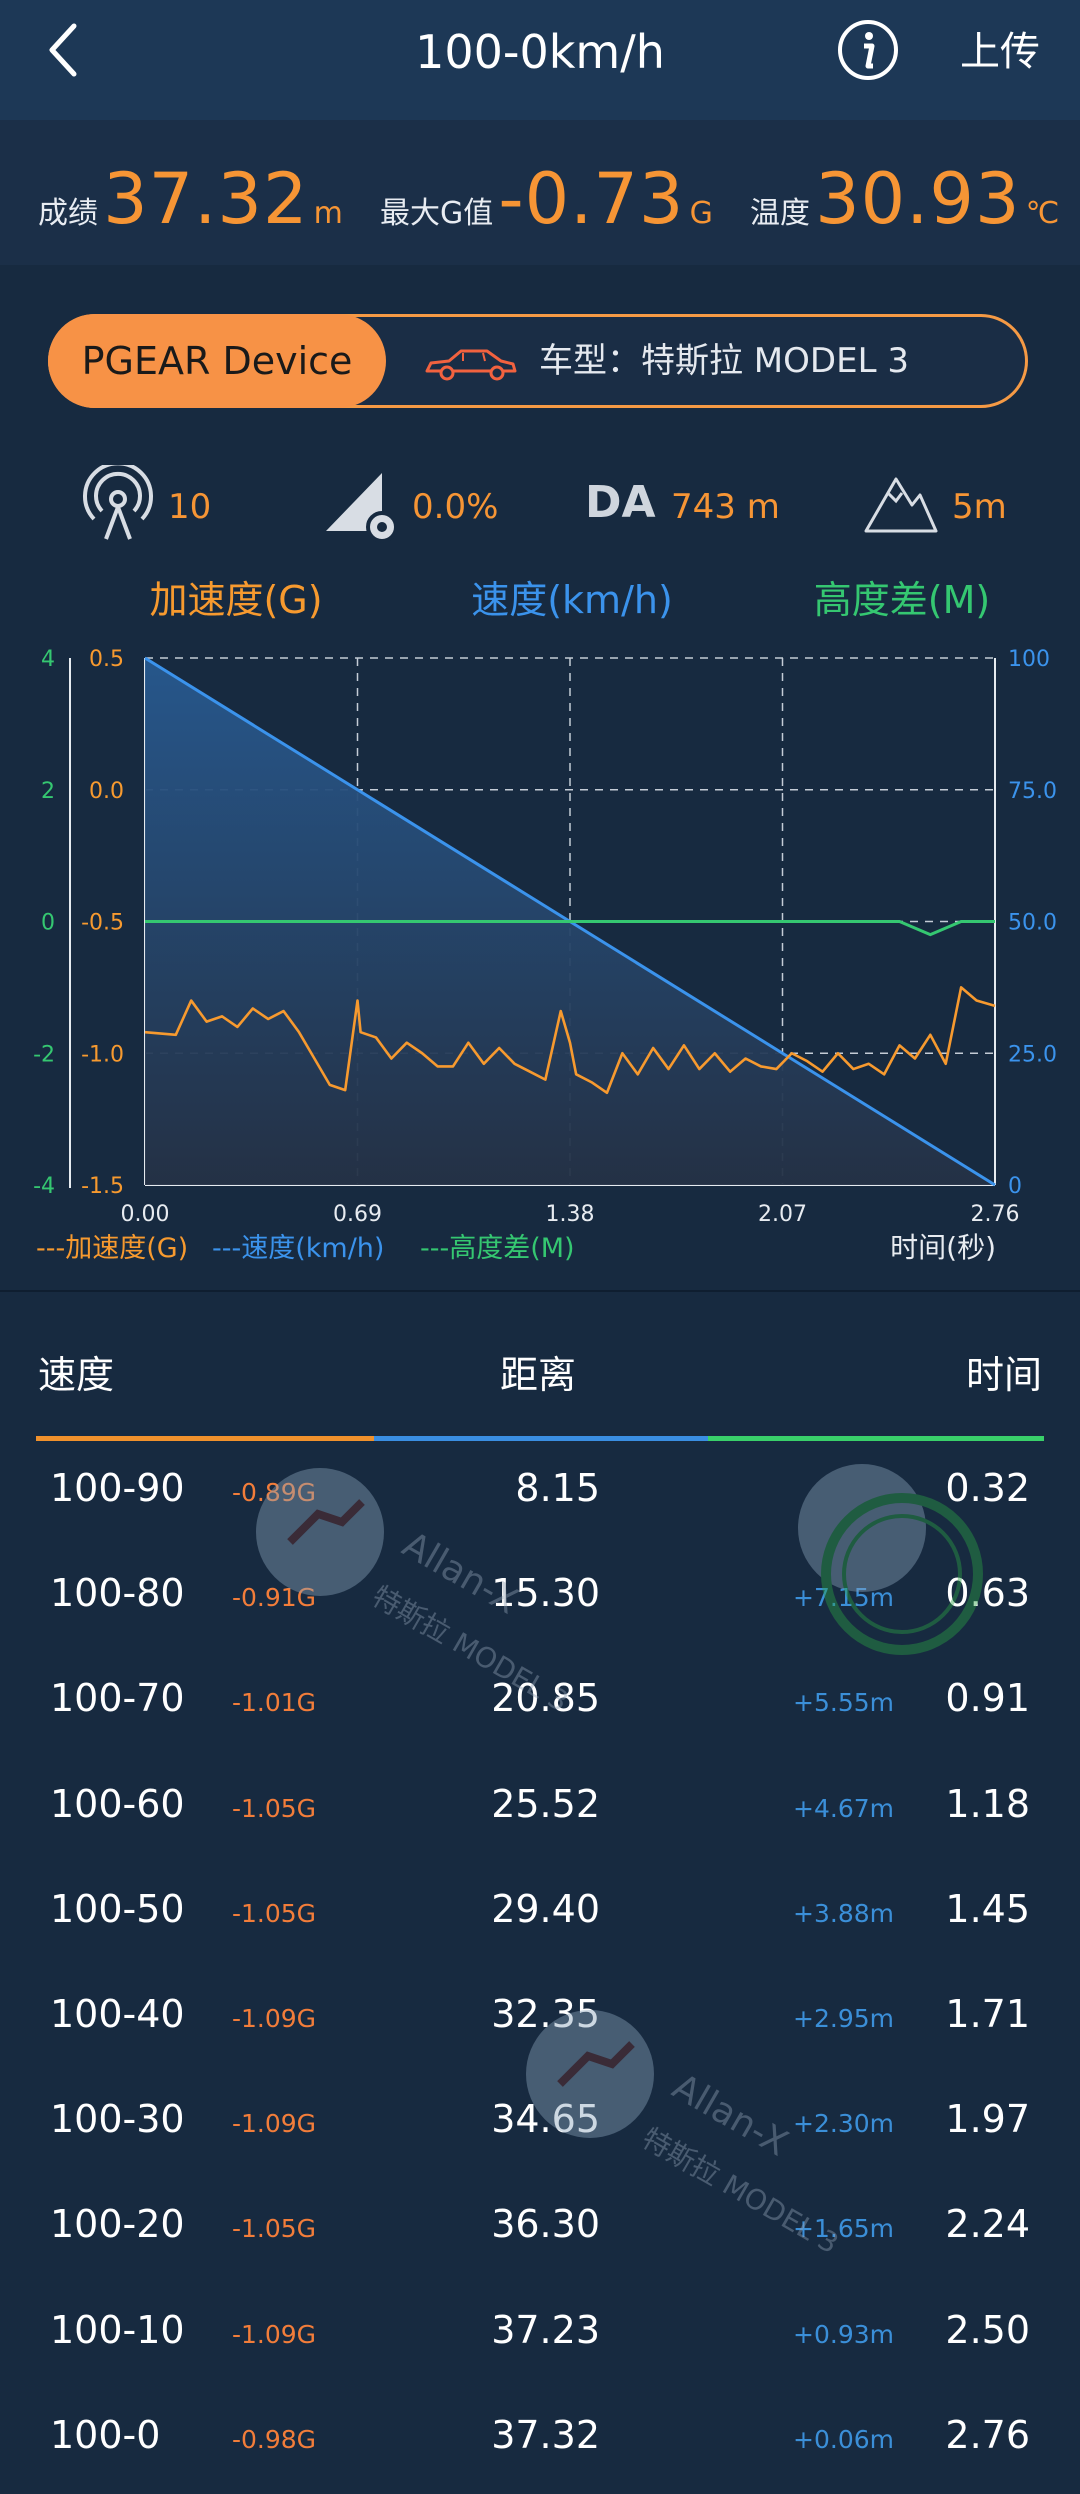 This screenshot has height=2494, width=1080. Describe the element at coordinates (217, 361) in the screenshot. I see `device-name: PGEAR Device` at that location.